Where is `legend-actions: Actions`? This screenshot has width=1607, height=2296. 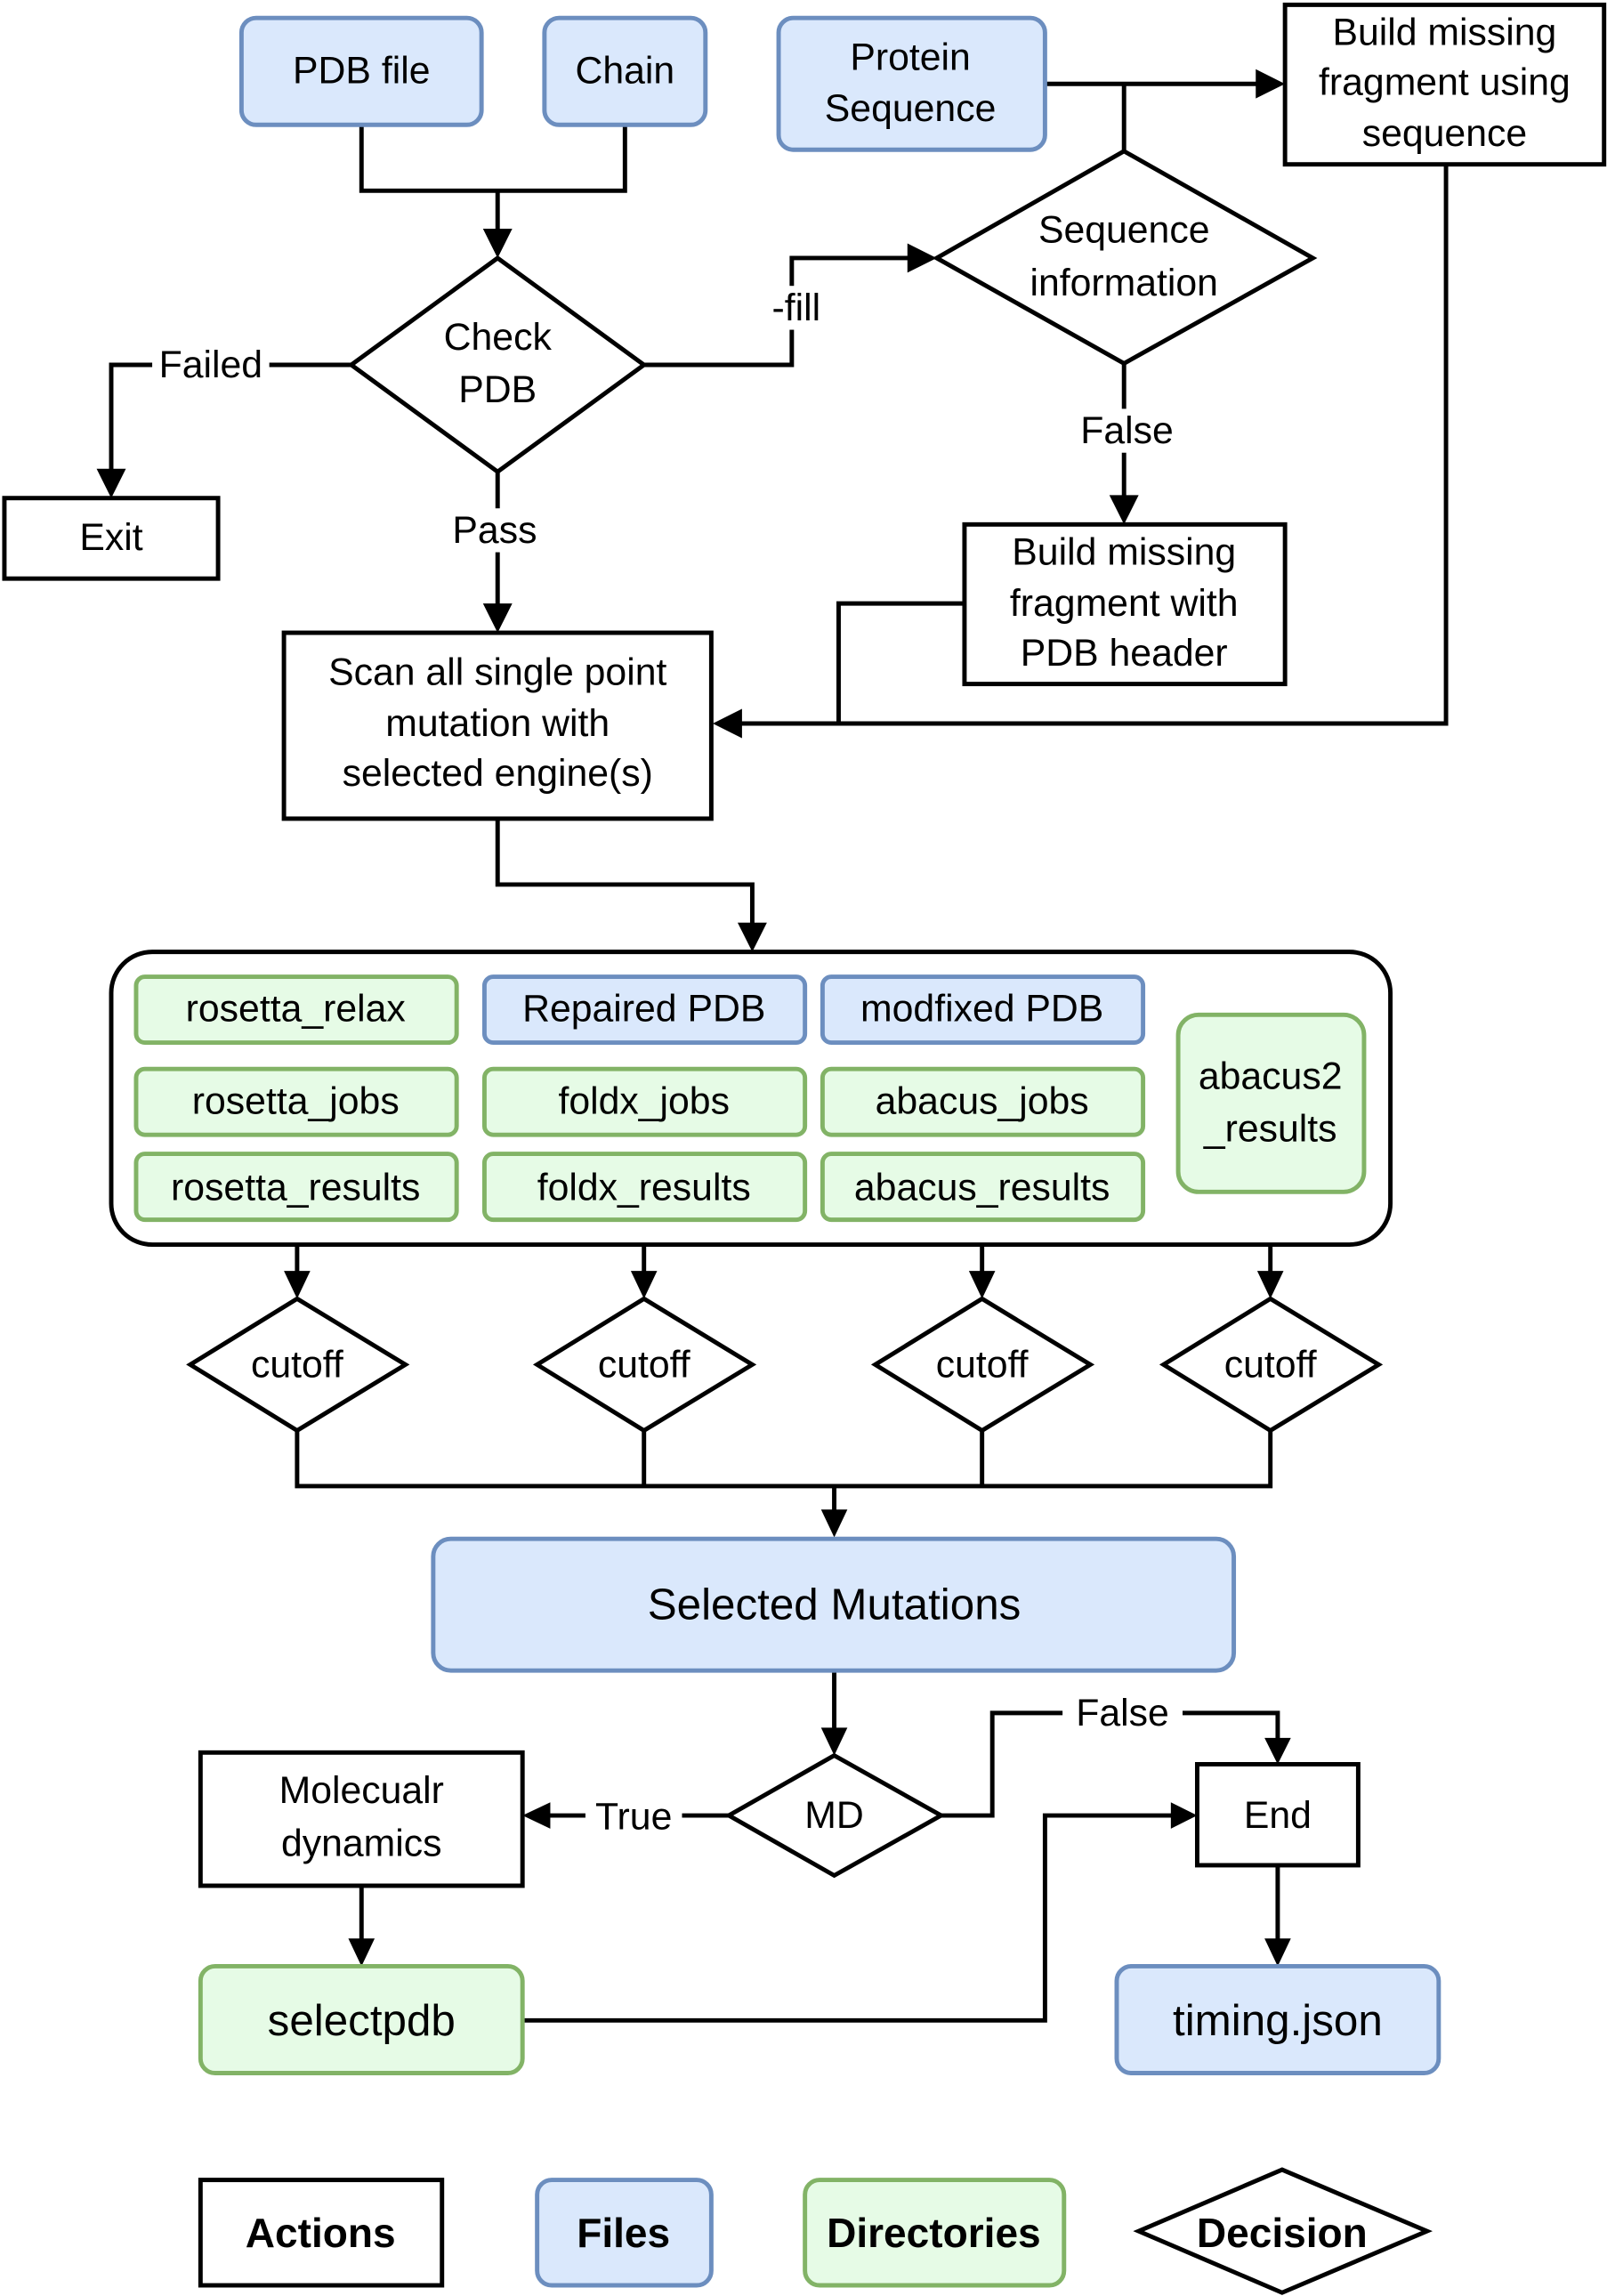 legend-actions: Actions is located at coordinates (321, 2233).